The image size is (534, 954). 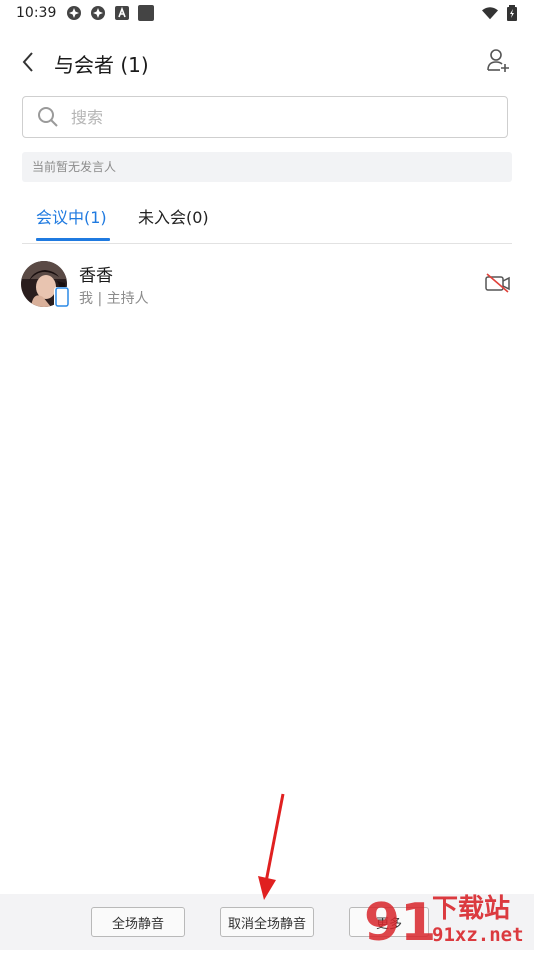 What do you see at coordinates (490, 13) in the screenshot?
I see `wifi-icon` at bounding box center [490, 13].